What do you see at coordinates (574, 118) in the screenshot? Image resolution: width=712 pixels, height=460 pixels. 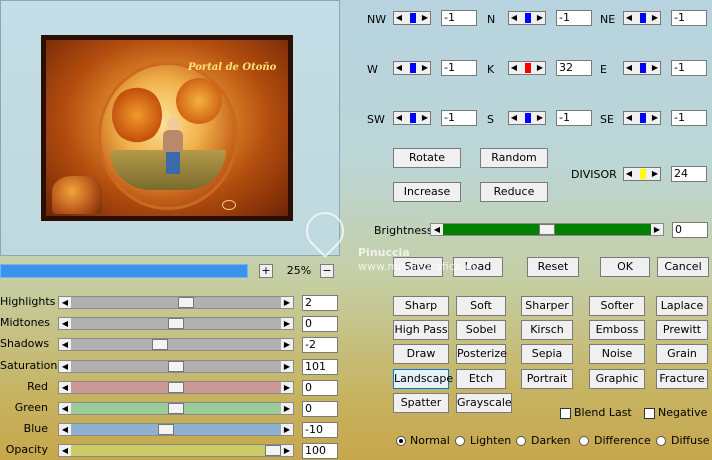 I see `kernel-value-s: -1` at bounding box center [574, 118].